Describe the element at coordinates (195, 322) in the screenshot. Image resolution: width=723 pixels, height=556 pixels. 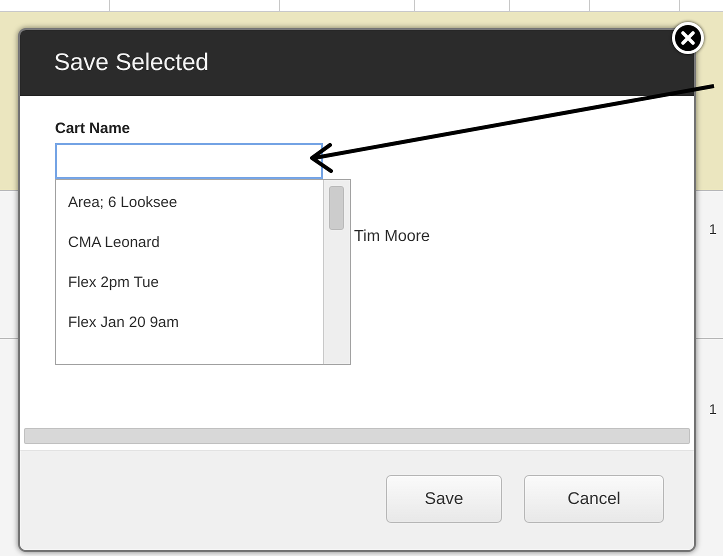
I see `suggestion-item: Flex Jan 20 9am` at that location.